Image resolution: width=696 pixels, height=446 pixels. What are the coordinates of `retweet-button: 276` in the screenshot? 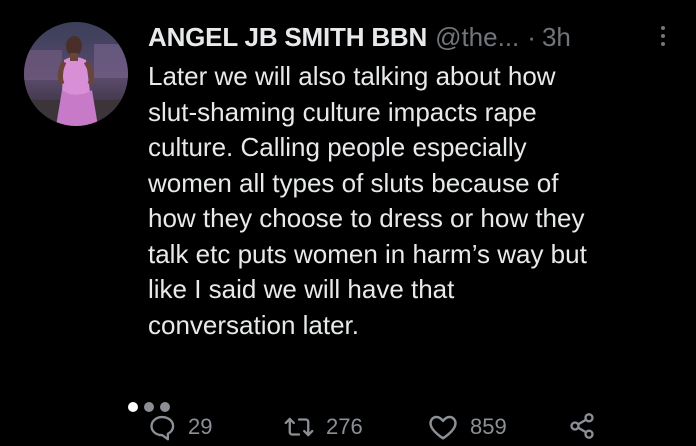 It's located at (323, 427).